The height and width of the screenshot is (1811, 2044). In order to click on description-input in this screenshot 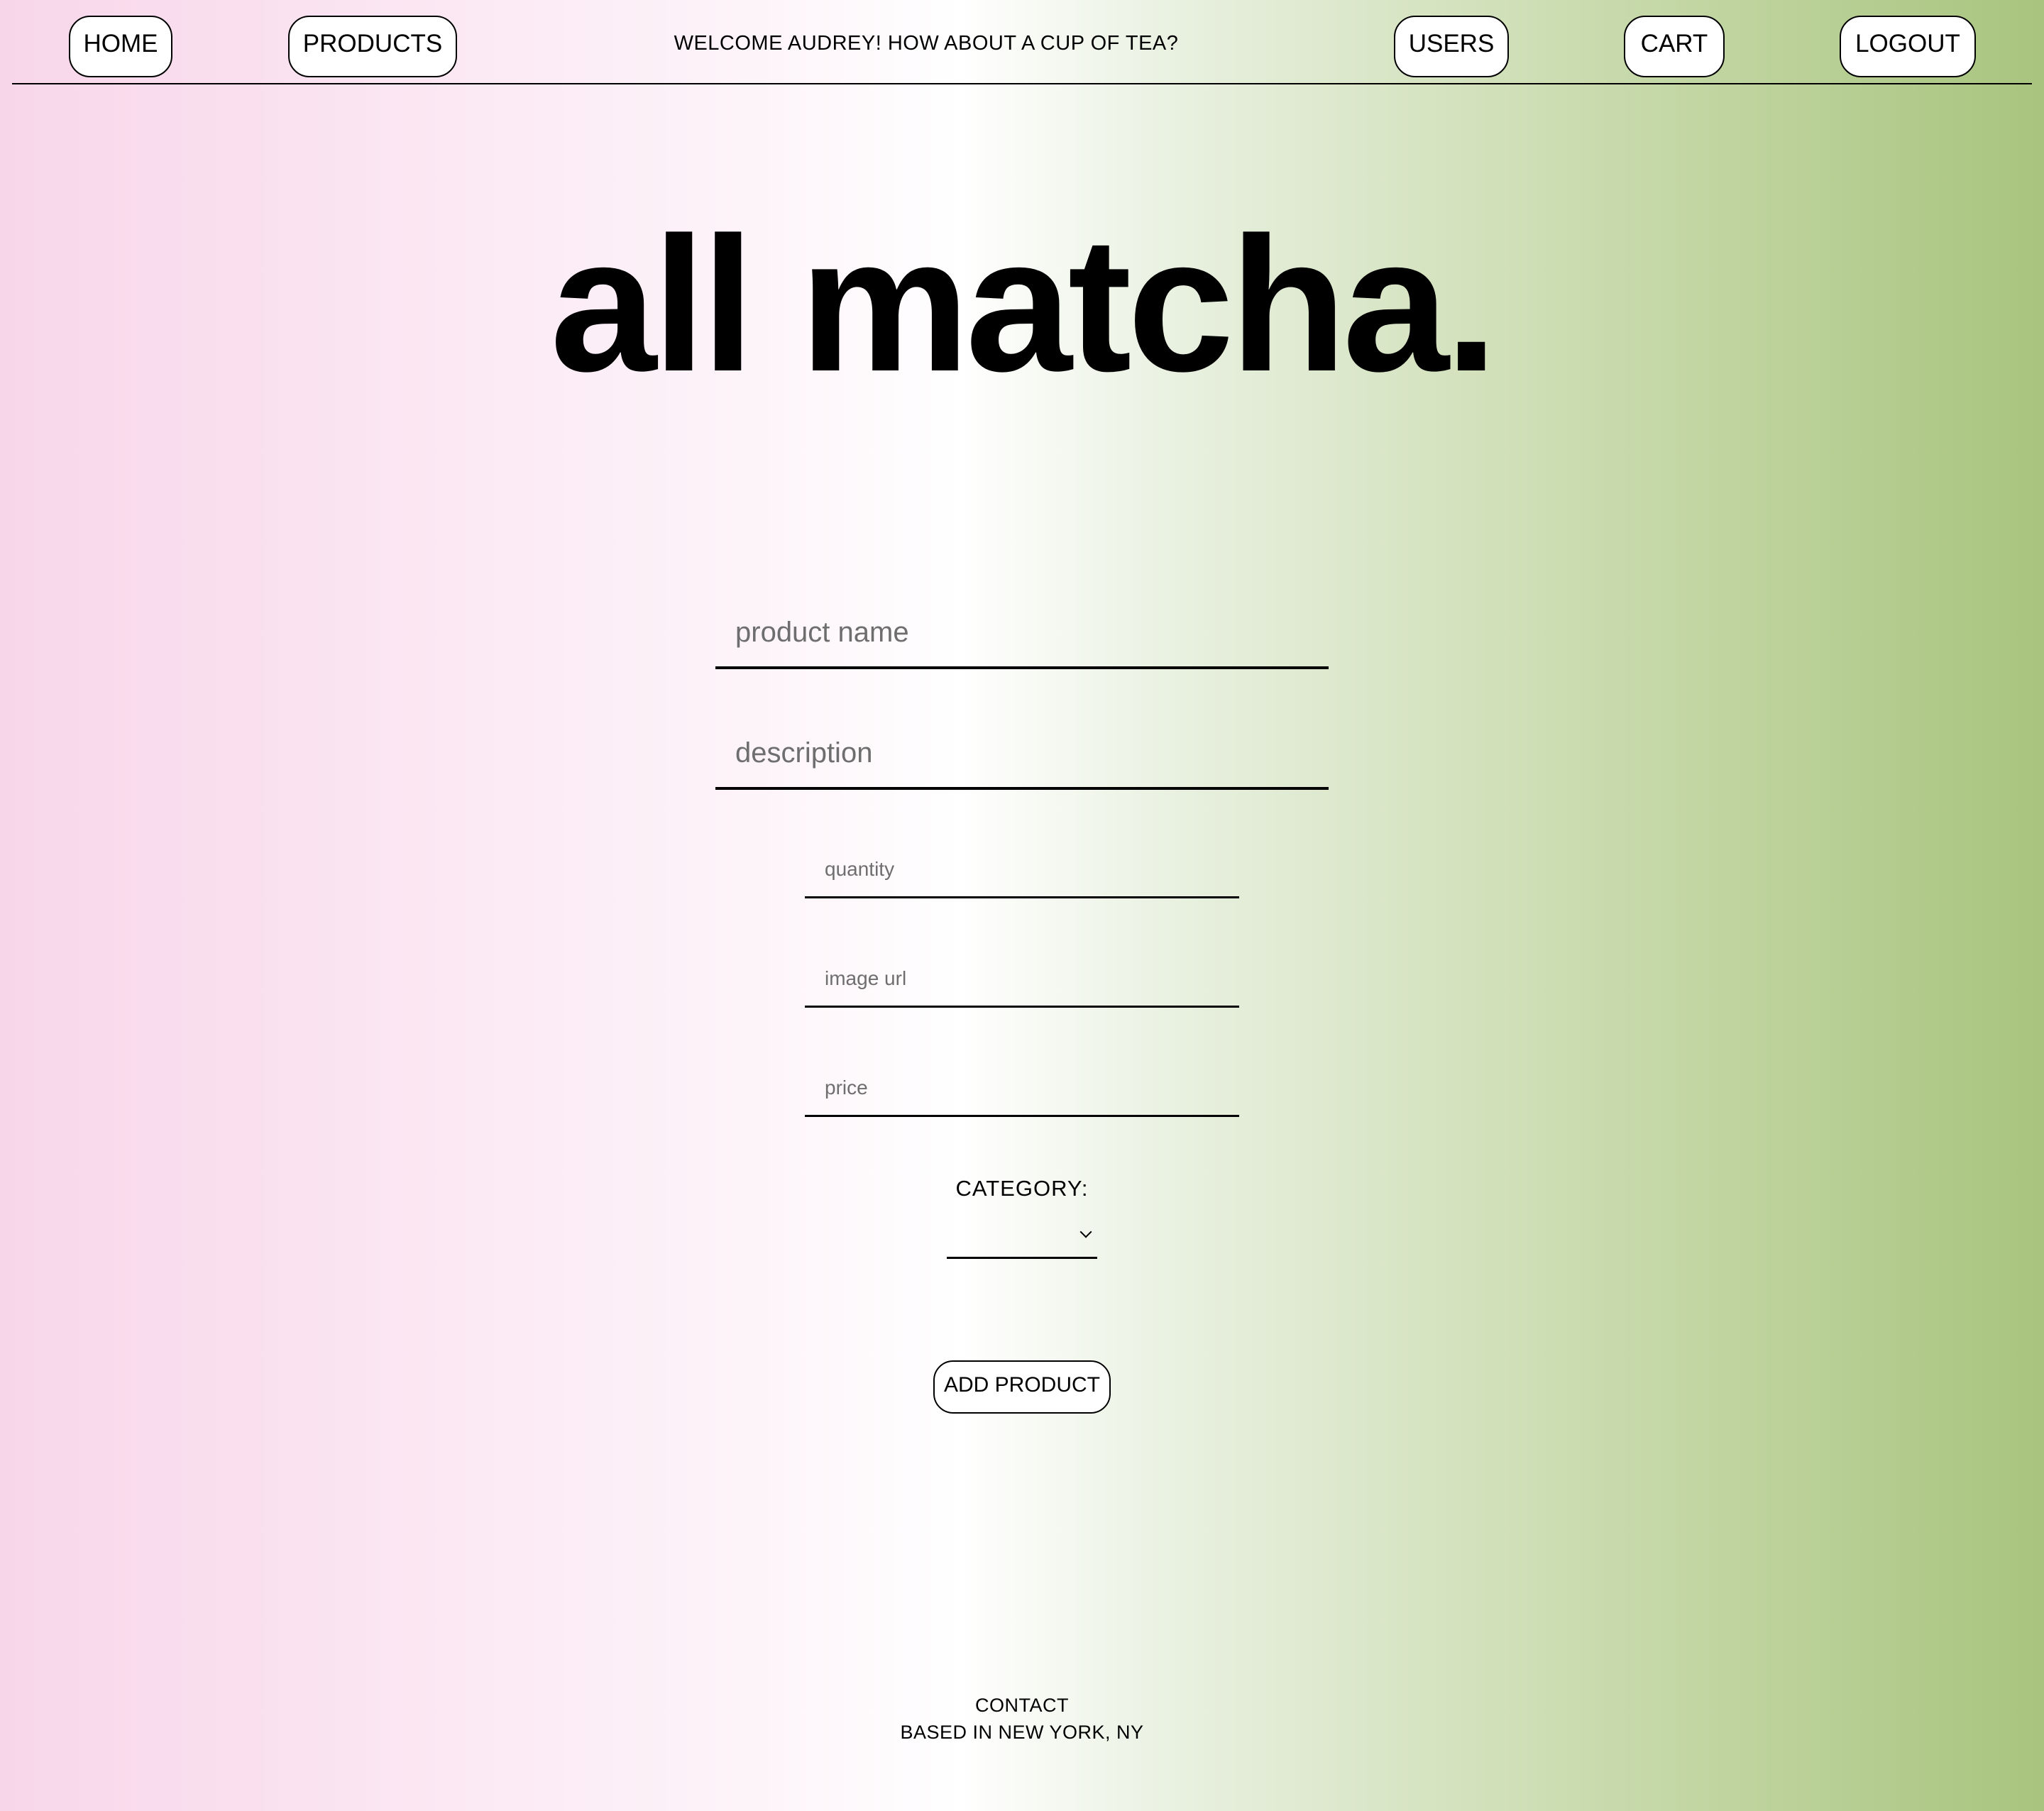, I will do `click(1022, 754)`.